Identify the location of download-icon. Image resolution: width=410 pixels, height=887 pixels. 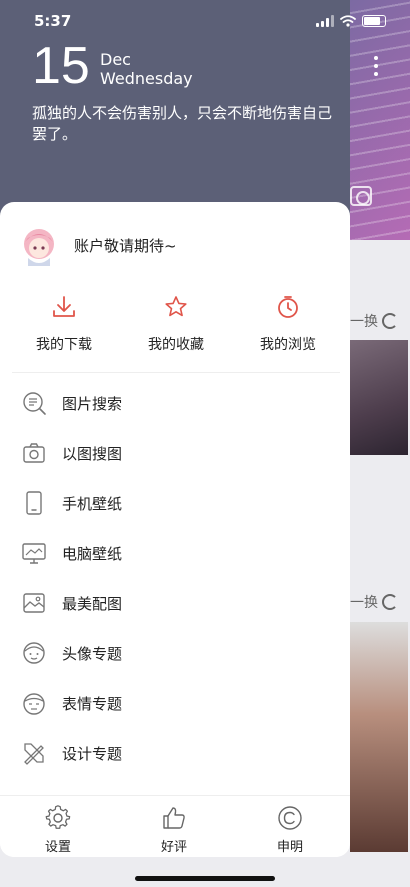
(64, 306).